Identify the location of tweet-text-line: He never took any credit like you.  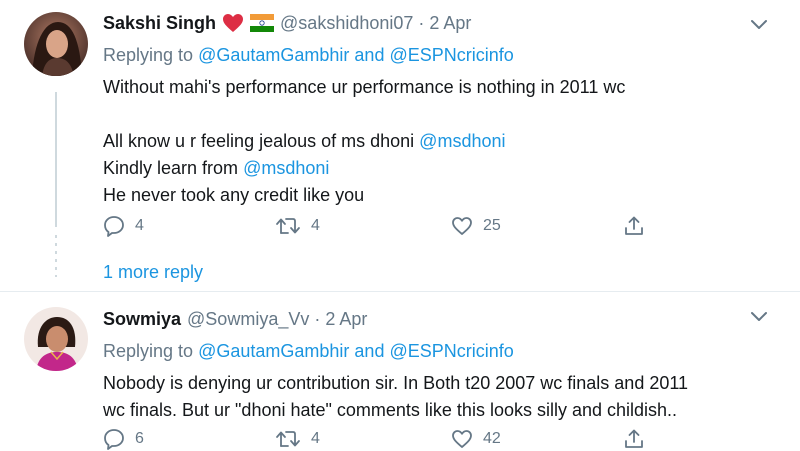
(234, 195).